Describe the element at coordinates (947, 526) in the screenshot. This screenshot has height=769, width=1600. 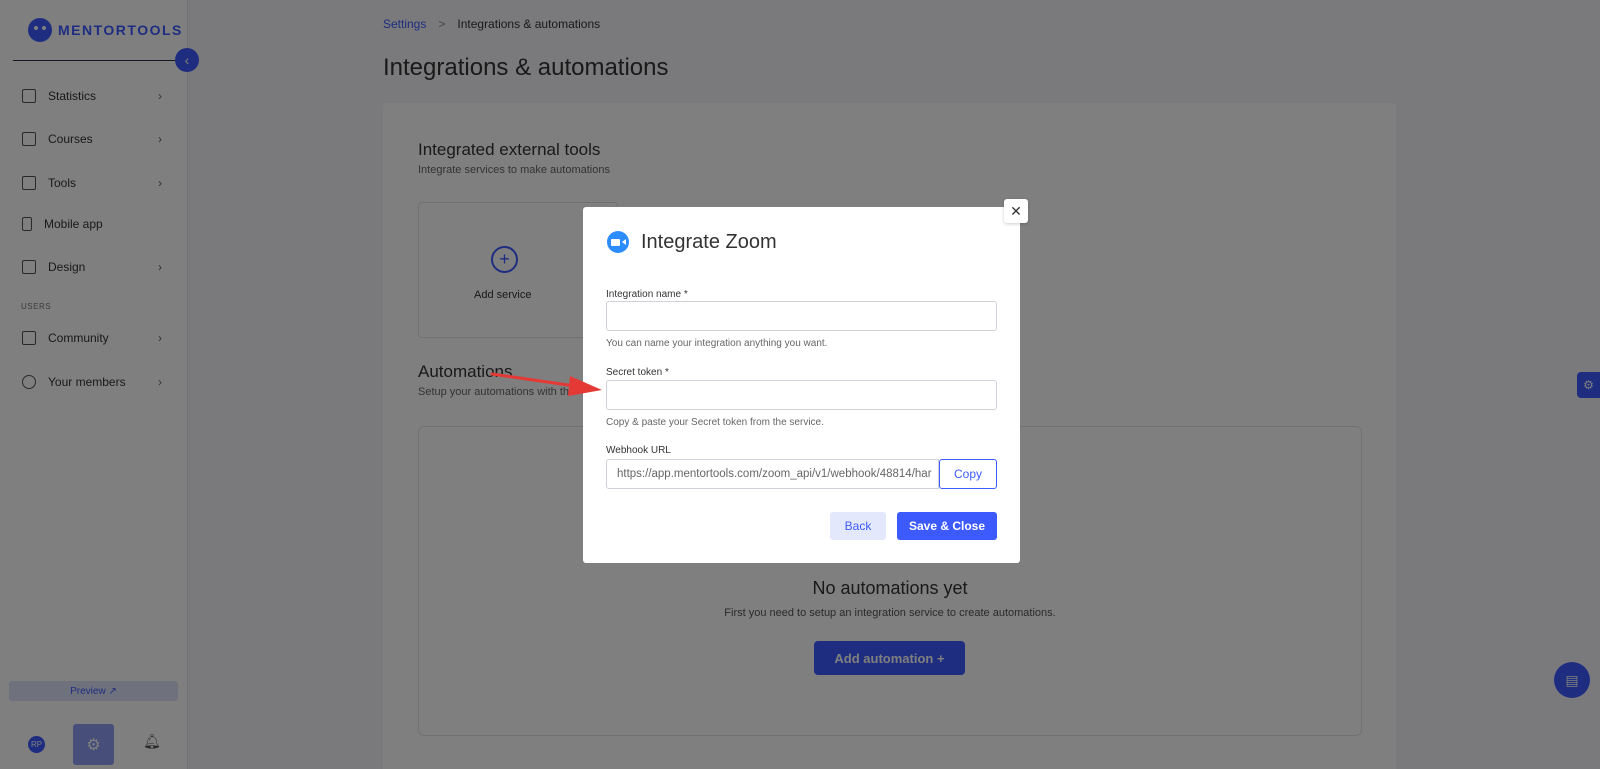
I see `save-close-button: Save & Close` at that location.